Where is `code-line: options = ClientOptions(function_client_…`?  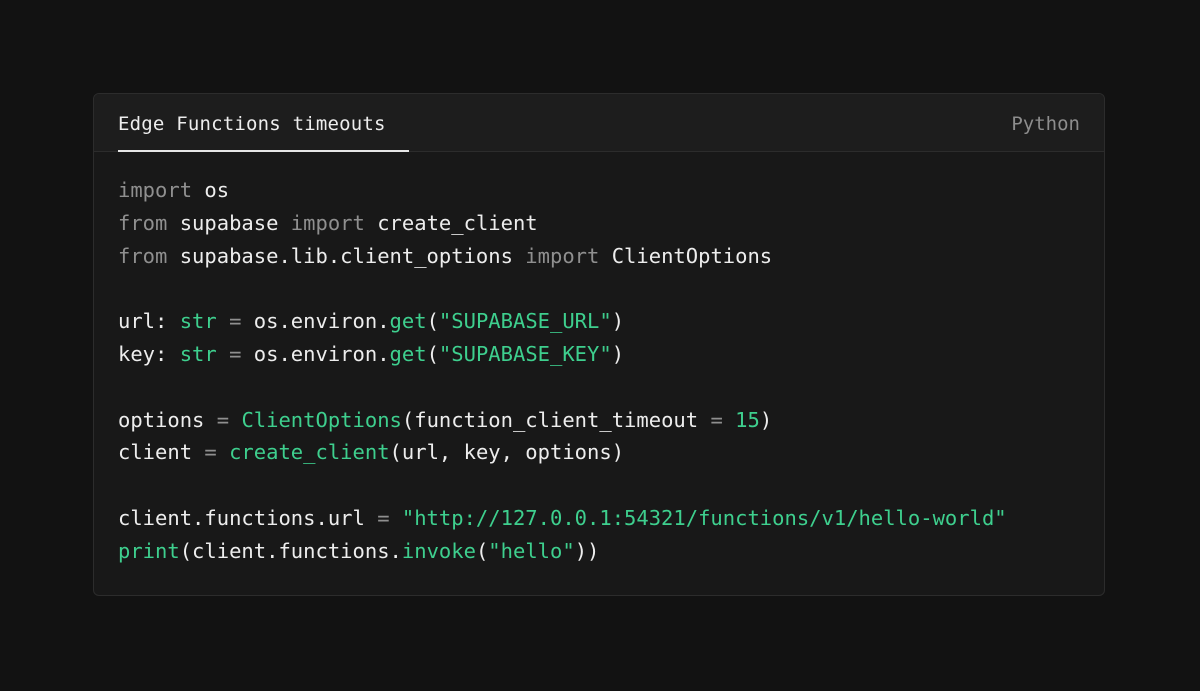 code-line: options = ClientOptions(function_client_… is located at coordinates (562, 420).